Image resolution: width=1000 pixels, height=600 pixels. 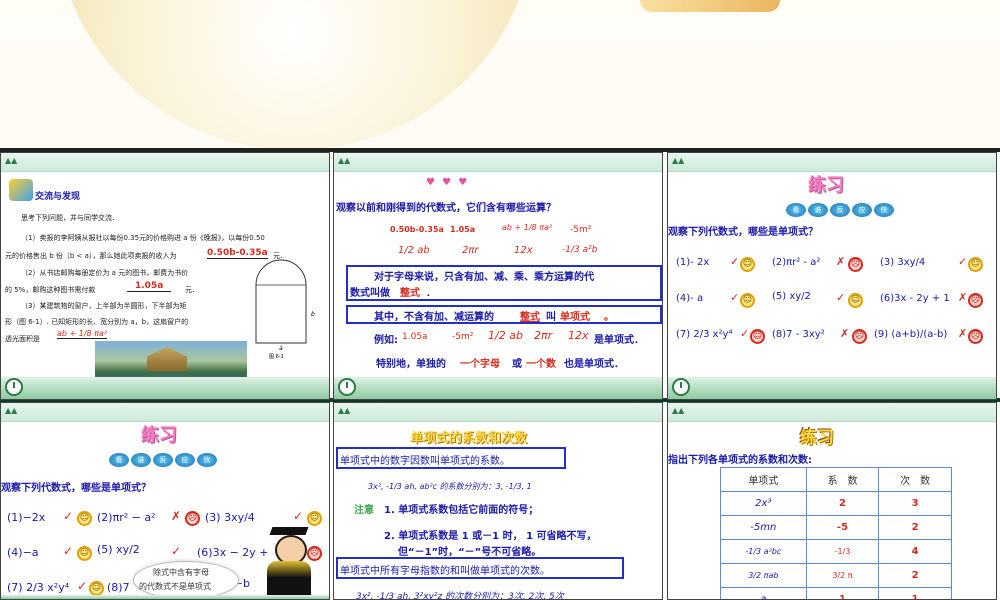 I want to click on hearts-decoration: ♥ ♥ ♥, so click(x=448, y=182).